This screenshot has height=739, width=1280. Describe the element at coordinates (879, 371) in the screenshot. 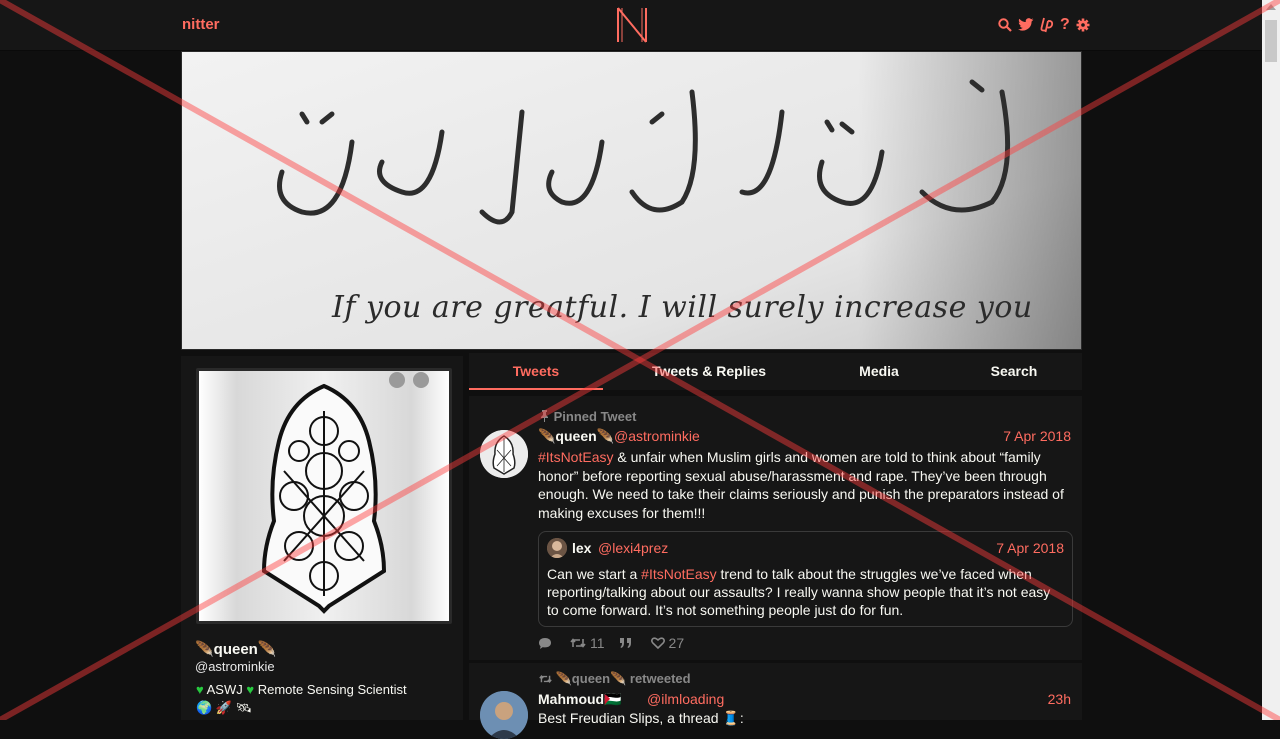

I see `tab-media: Media` at that location.